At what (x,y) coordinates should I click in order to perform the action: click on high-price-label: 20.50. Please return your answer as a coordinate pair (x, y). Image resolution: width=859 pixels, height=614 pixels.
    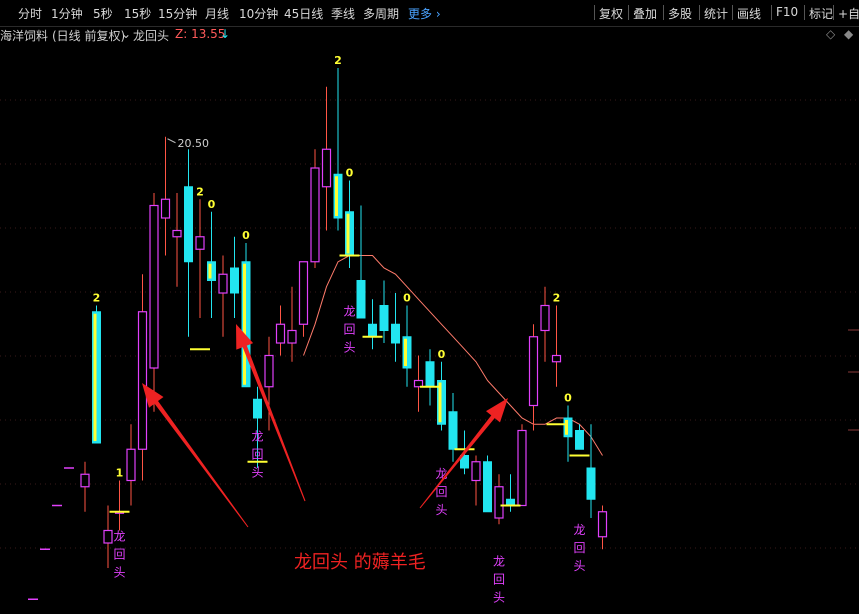
    Looking at the image, I should click on (194, 143).